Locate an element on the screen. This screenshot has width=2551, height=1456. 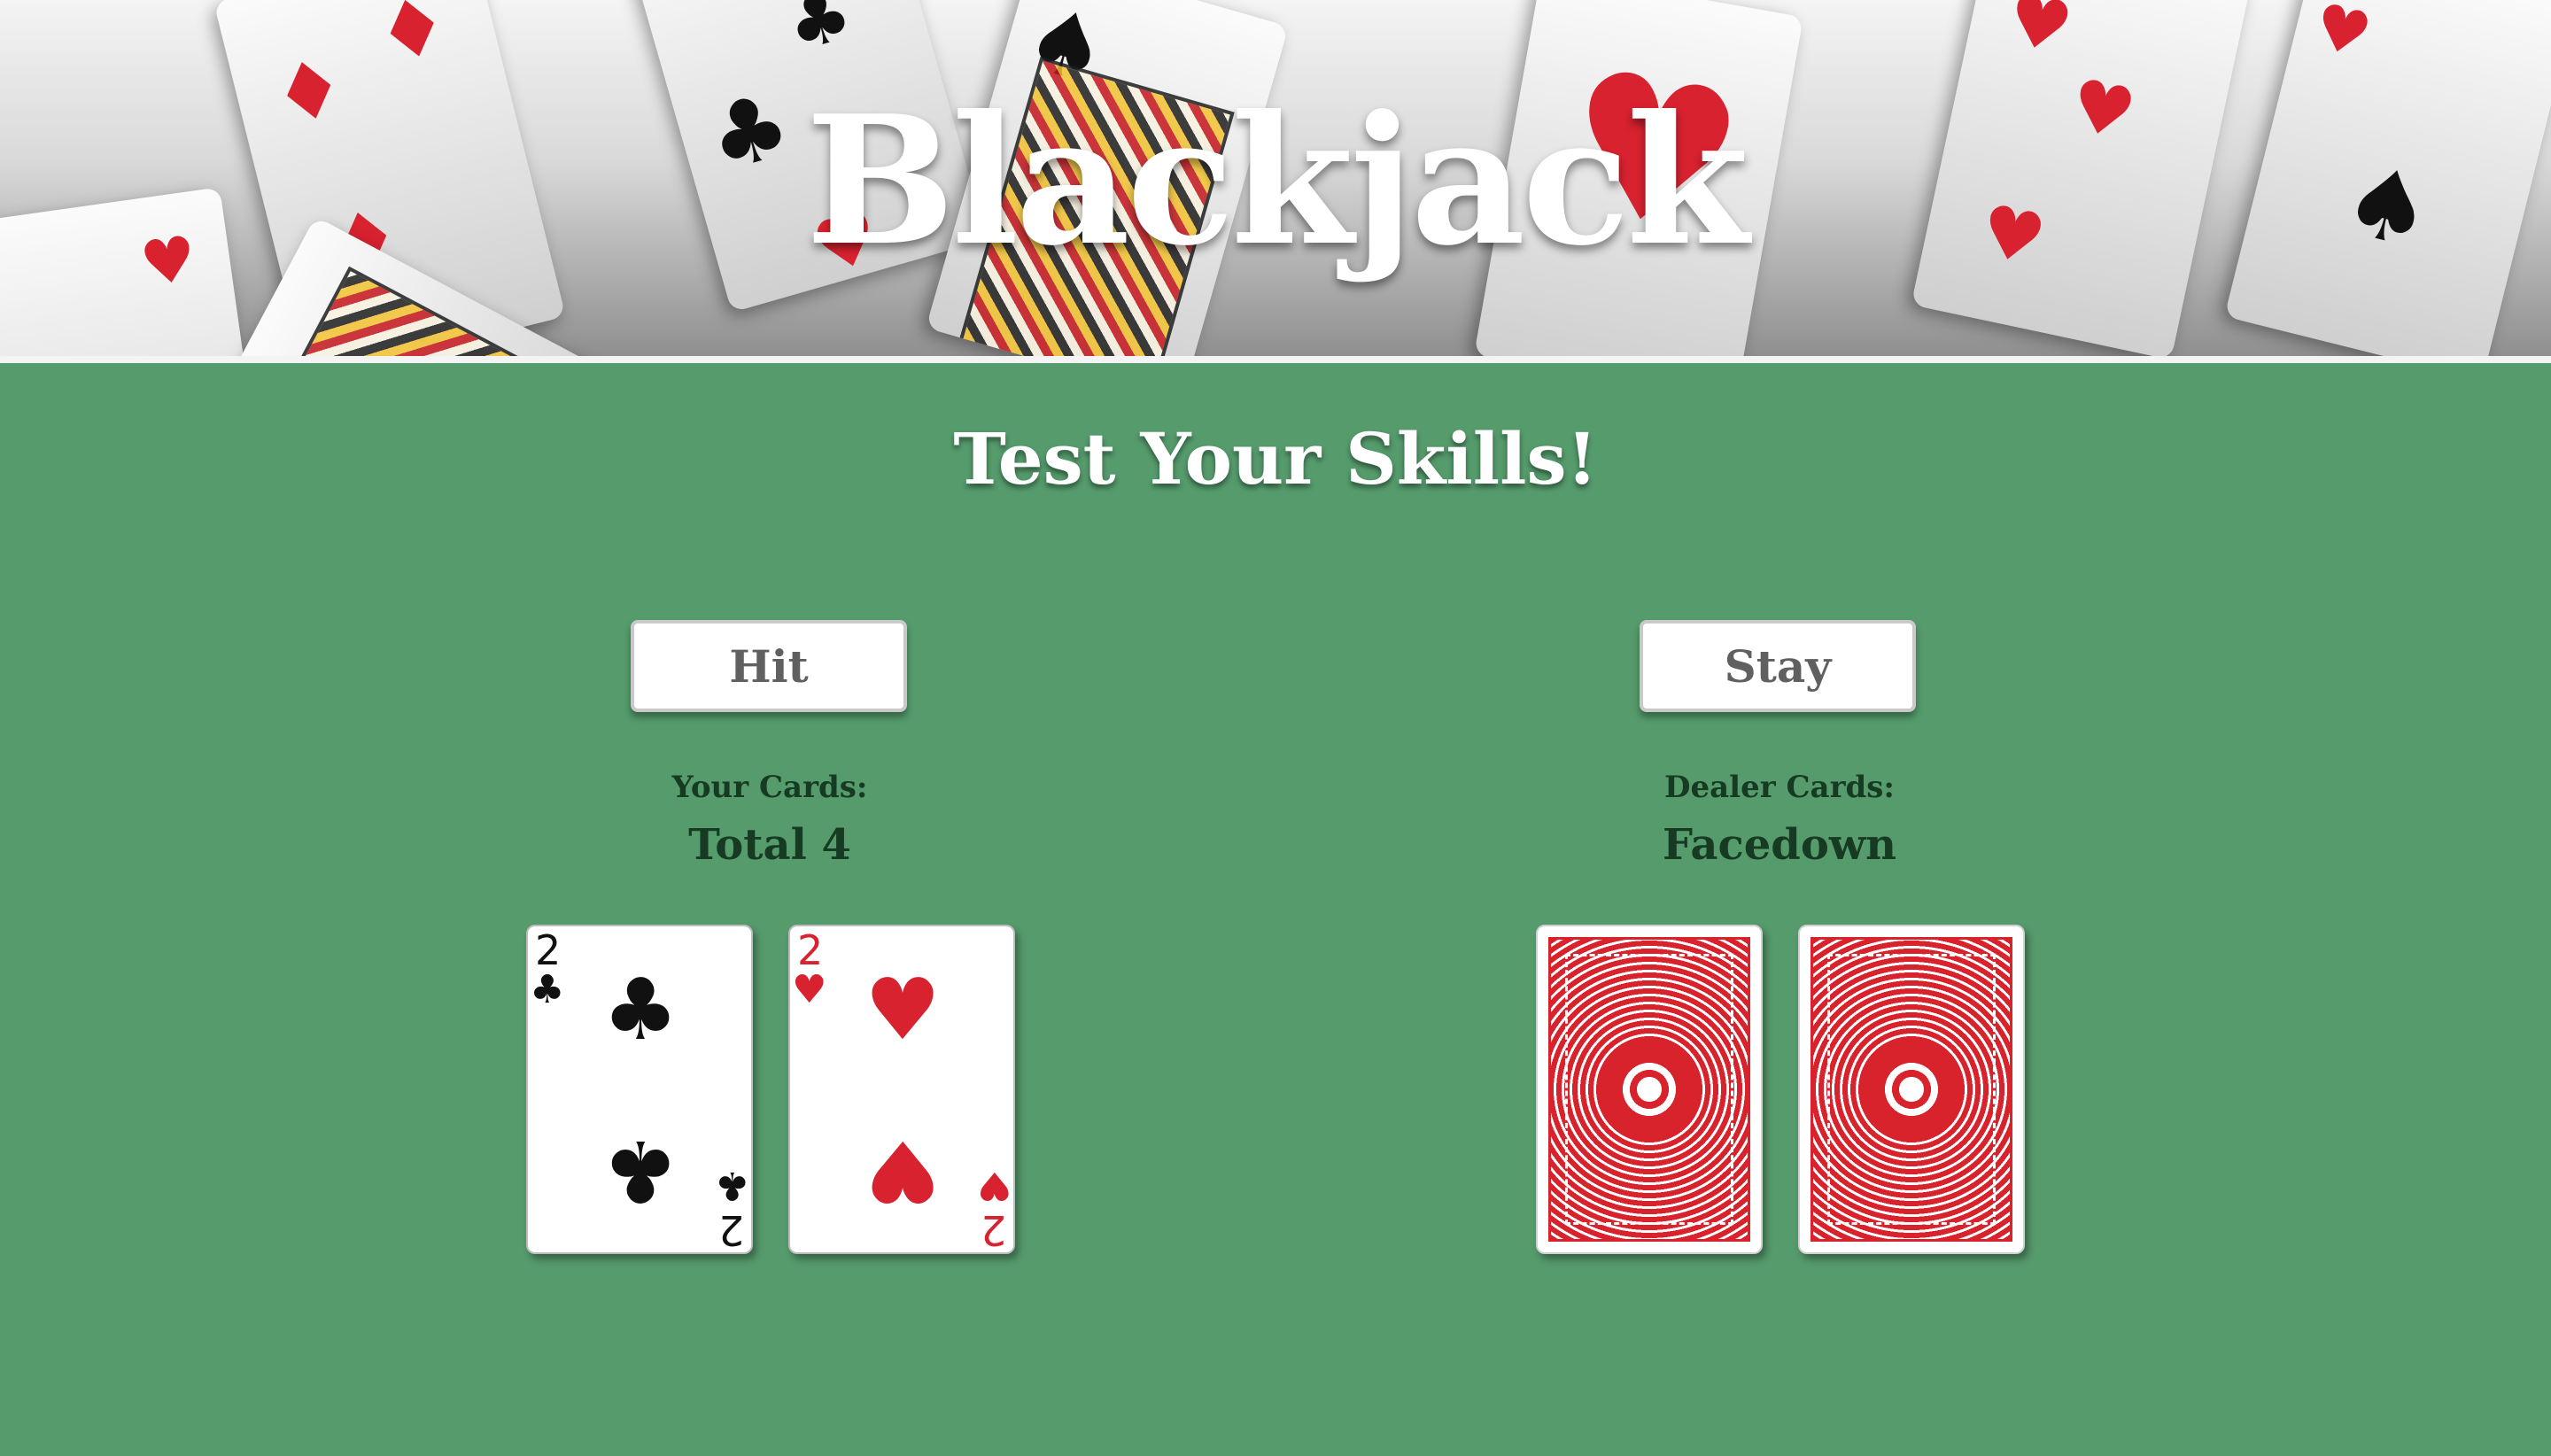
banner-divider is located at coordinates (1275, 359).